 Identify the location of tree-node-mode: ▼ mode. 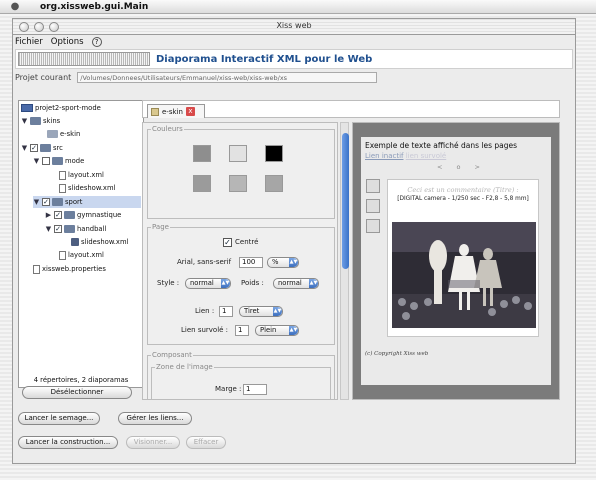
(58, 161).